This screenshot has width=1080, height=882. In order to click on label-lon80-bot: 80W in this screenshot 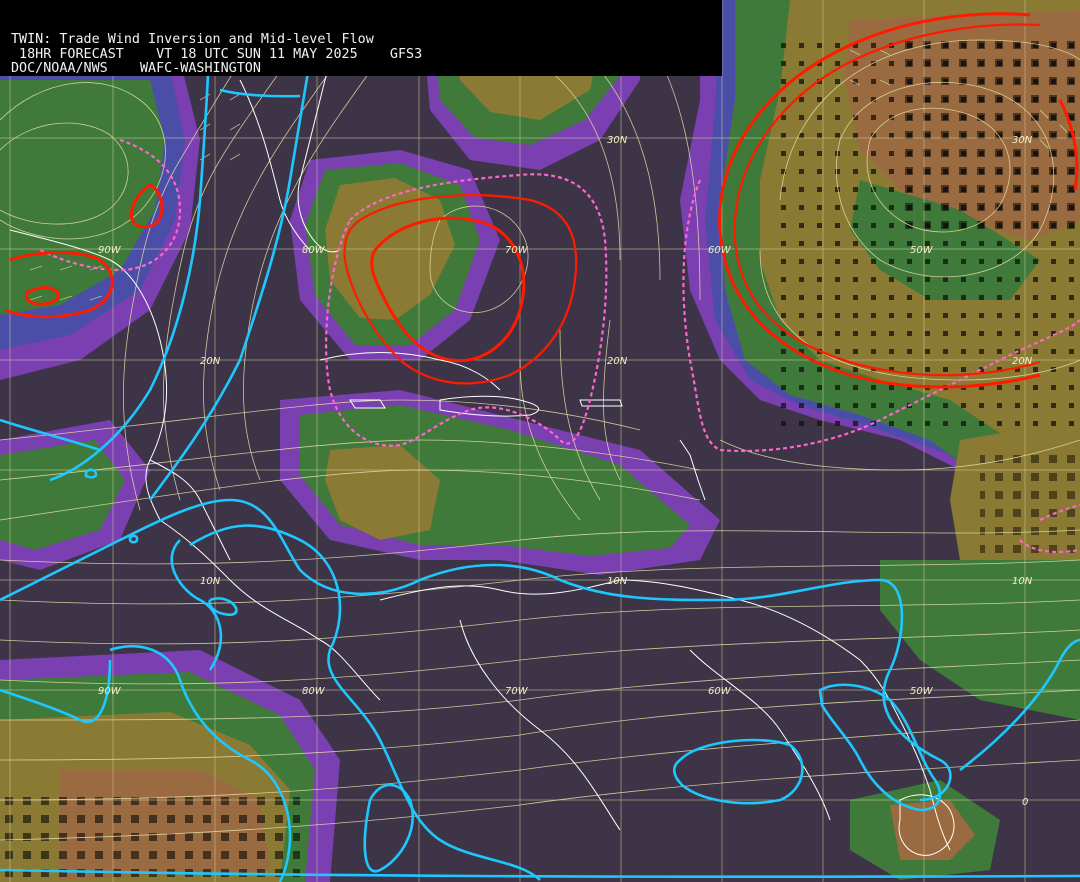, I will do `click(314, 691)`.